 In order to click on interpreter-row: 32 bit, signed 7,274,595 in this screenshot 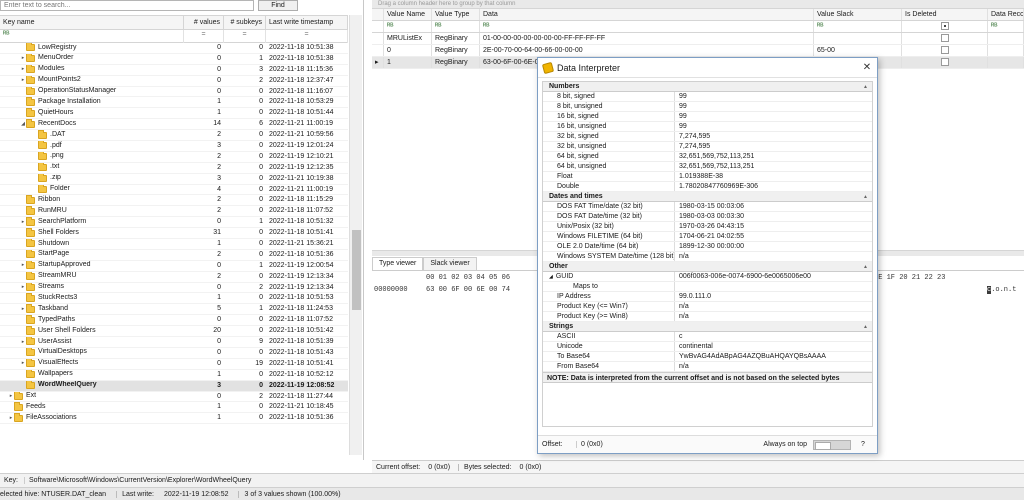, I will do `click(707, 137)`.